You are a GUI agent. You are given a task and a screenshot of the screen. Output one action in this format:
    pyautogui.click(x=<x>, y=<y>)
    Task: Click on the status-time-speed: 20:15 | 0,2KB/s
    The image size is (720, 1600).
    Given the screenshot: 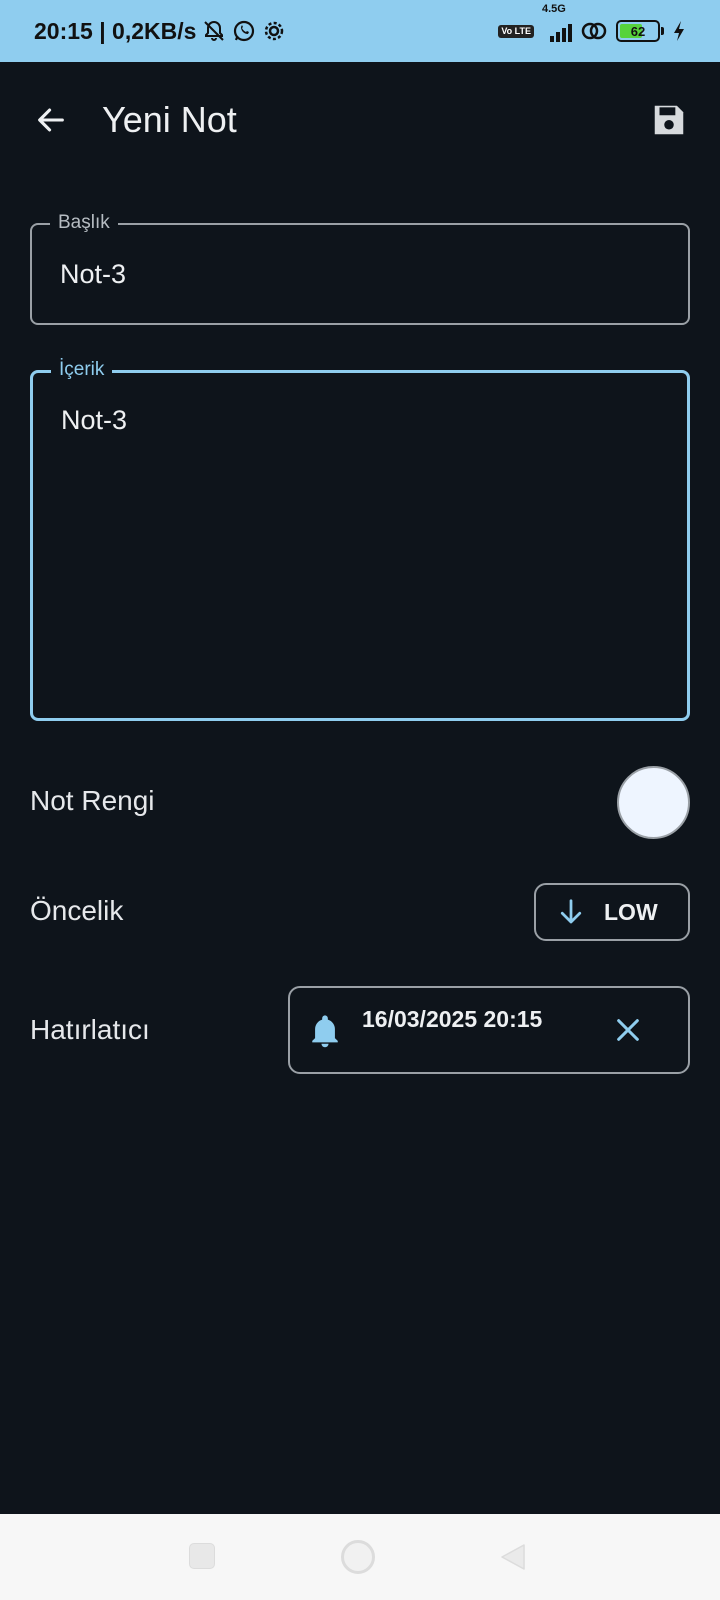 What is the action you would take?
    pyautogui.click(x=115, y=30)
    